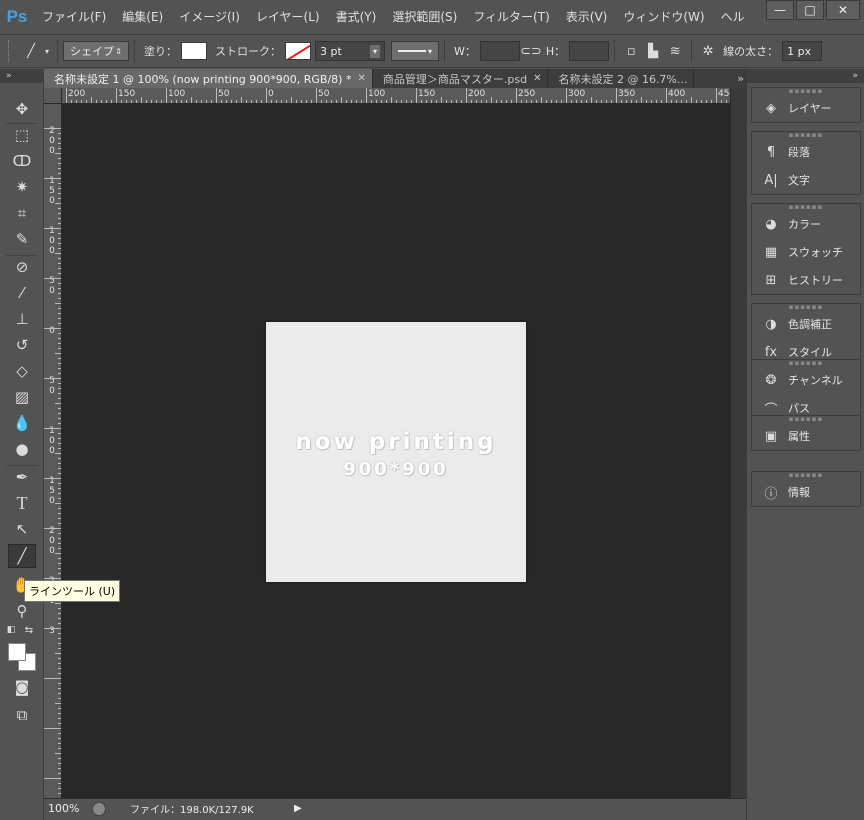 The image size is (864, 820). Describe the element at coordinates (17, 17) in the screenshot. I see `photoshop-logo: Ps` at that location.